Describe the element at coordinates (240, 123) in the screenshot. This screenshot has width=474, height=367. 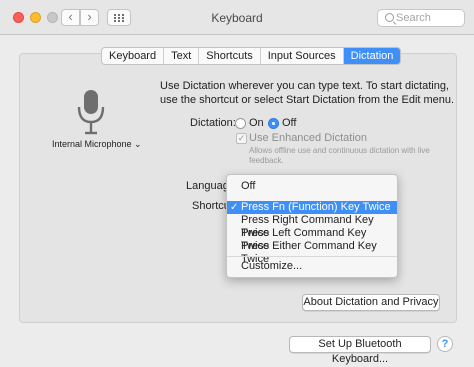
I see `dictation-on-radio` at that location.